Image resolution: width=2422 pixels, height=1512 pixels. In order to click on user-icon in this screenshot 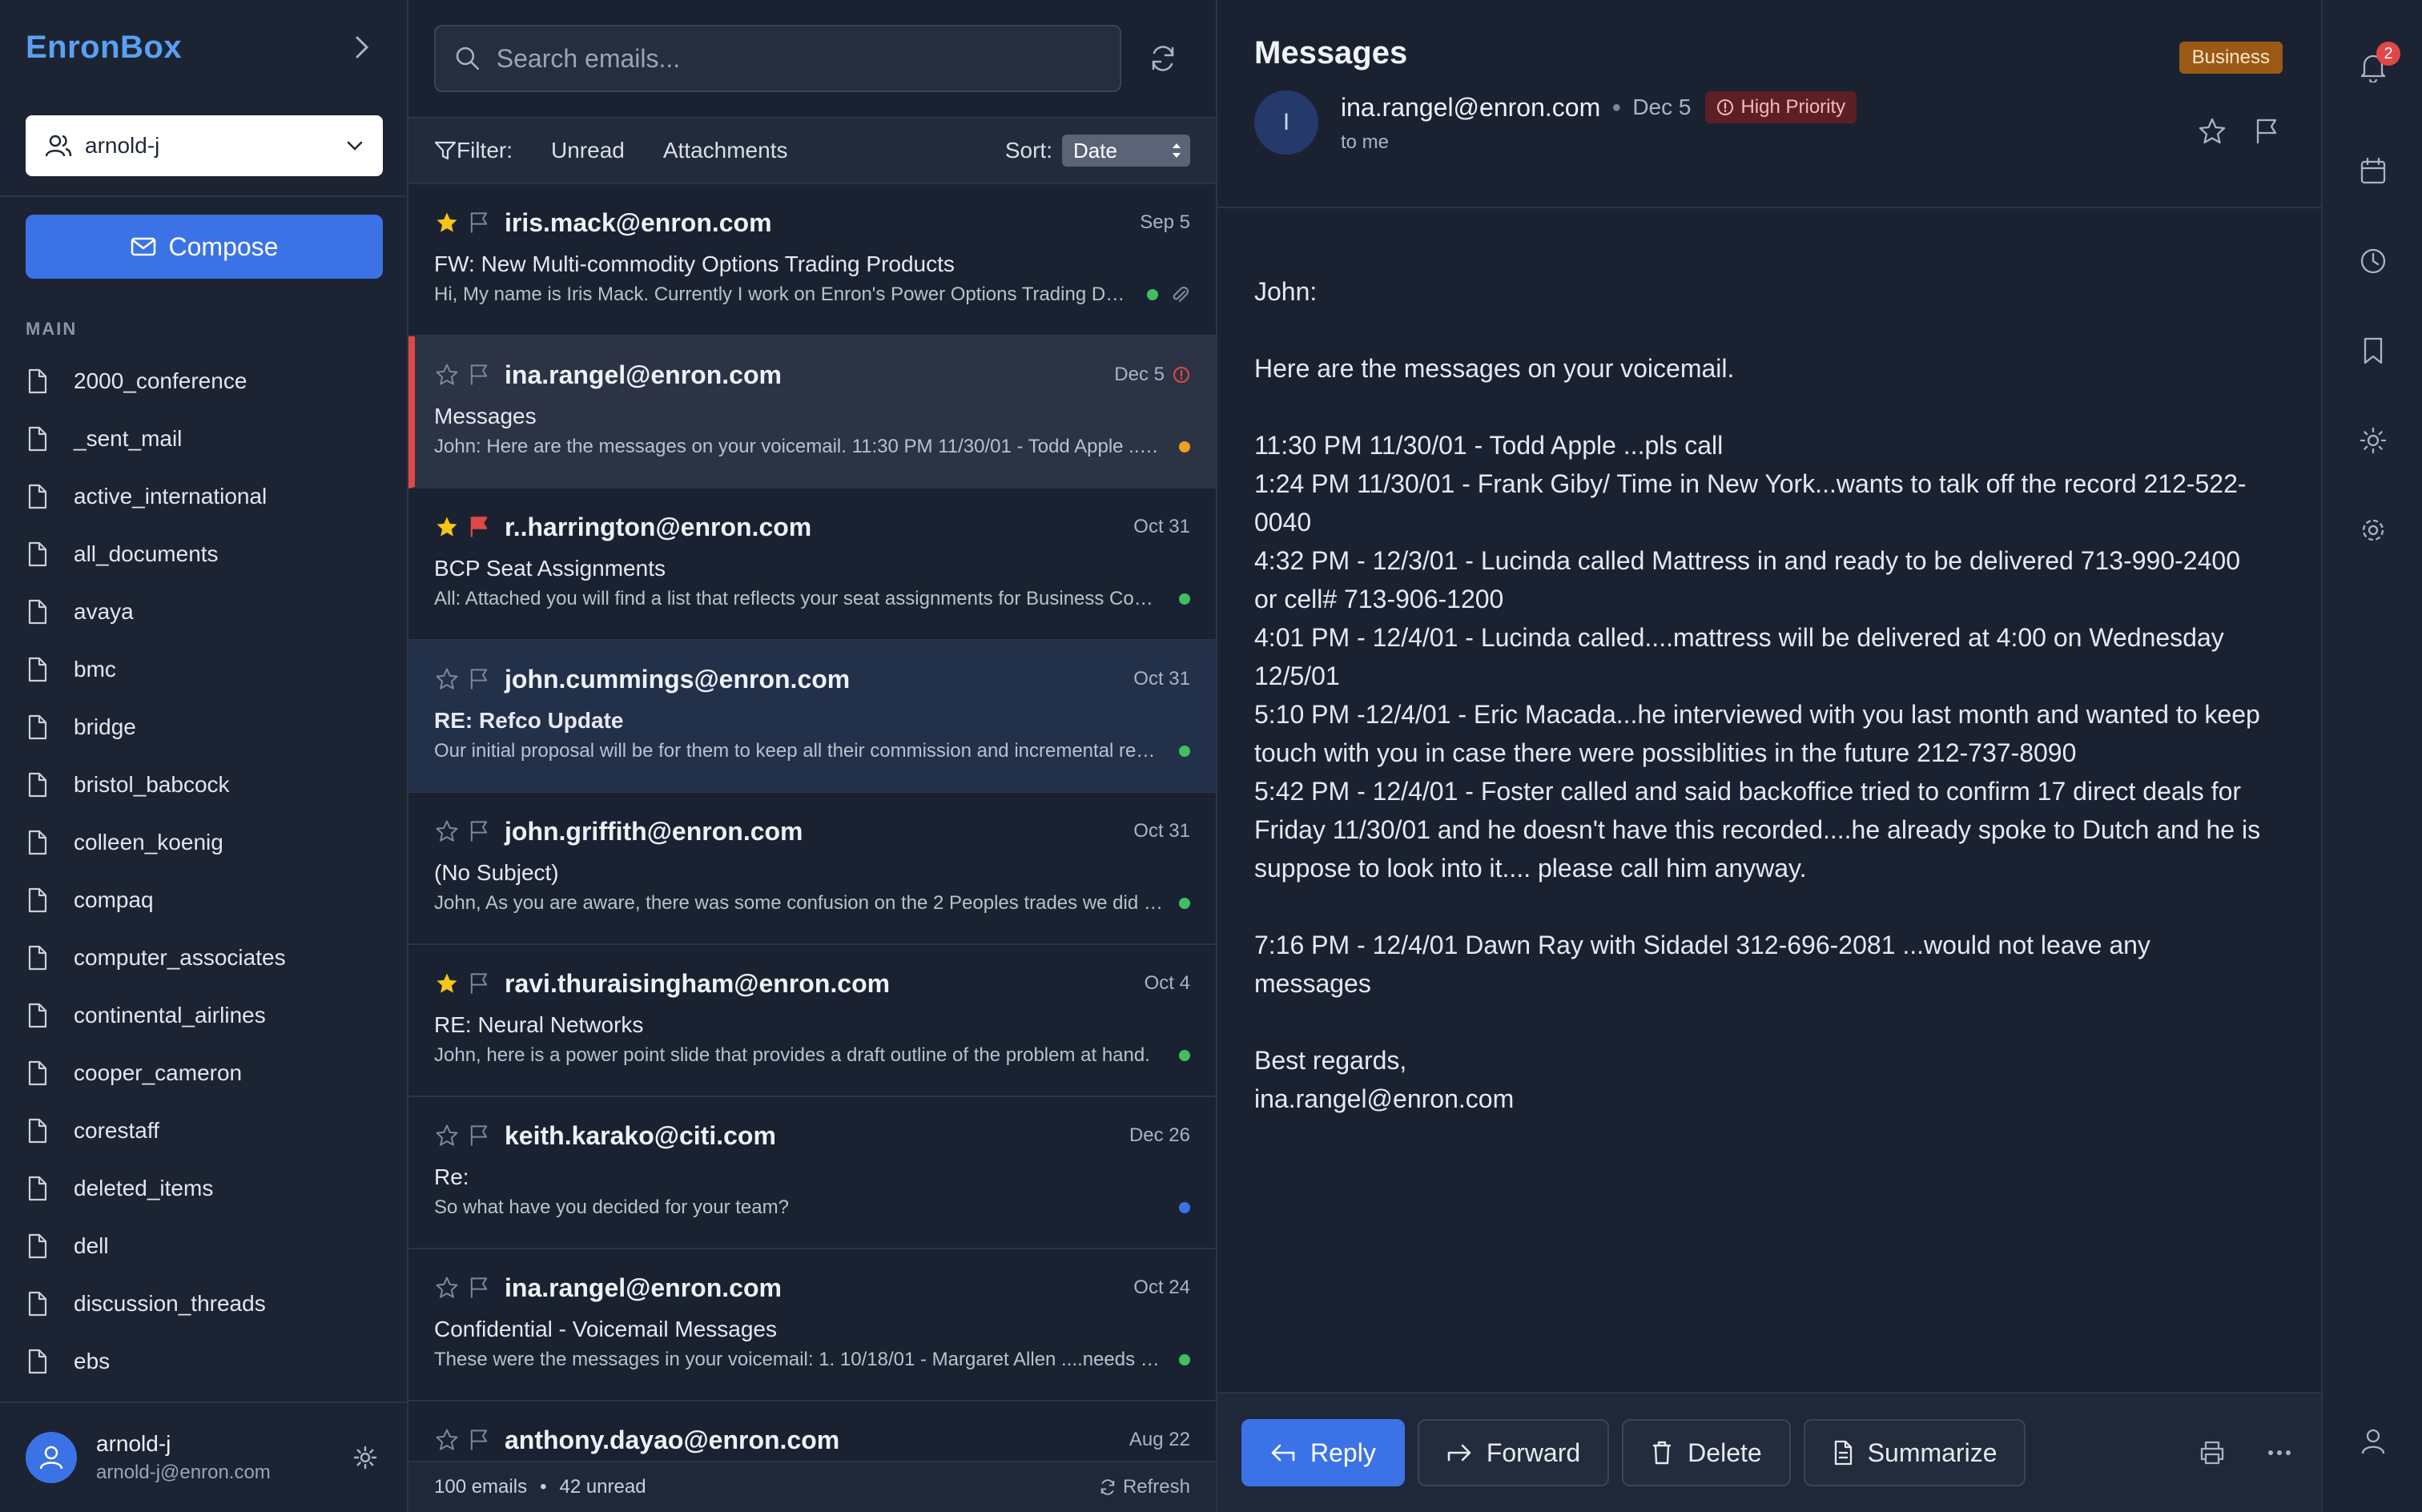, I will do `click(51, 1458)`.